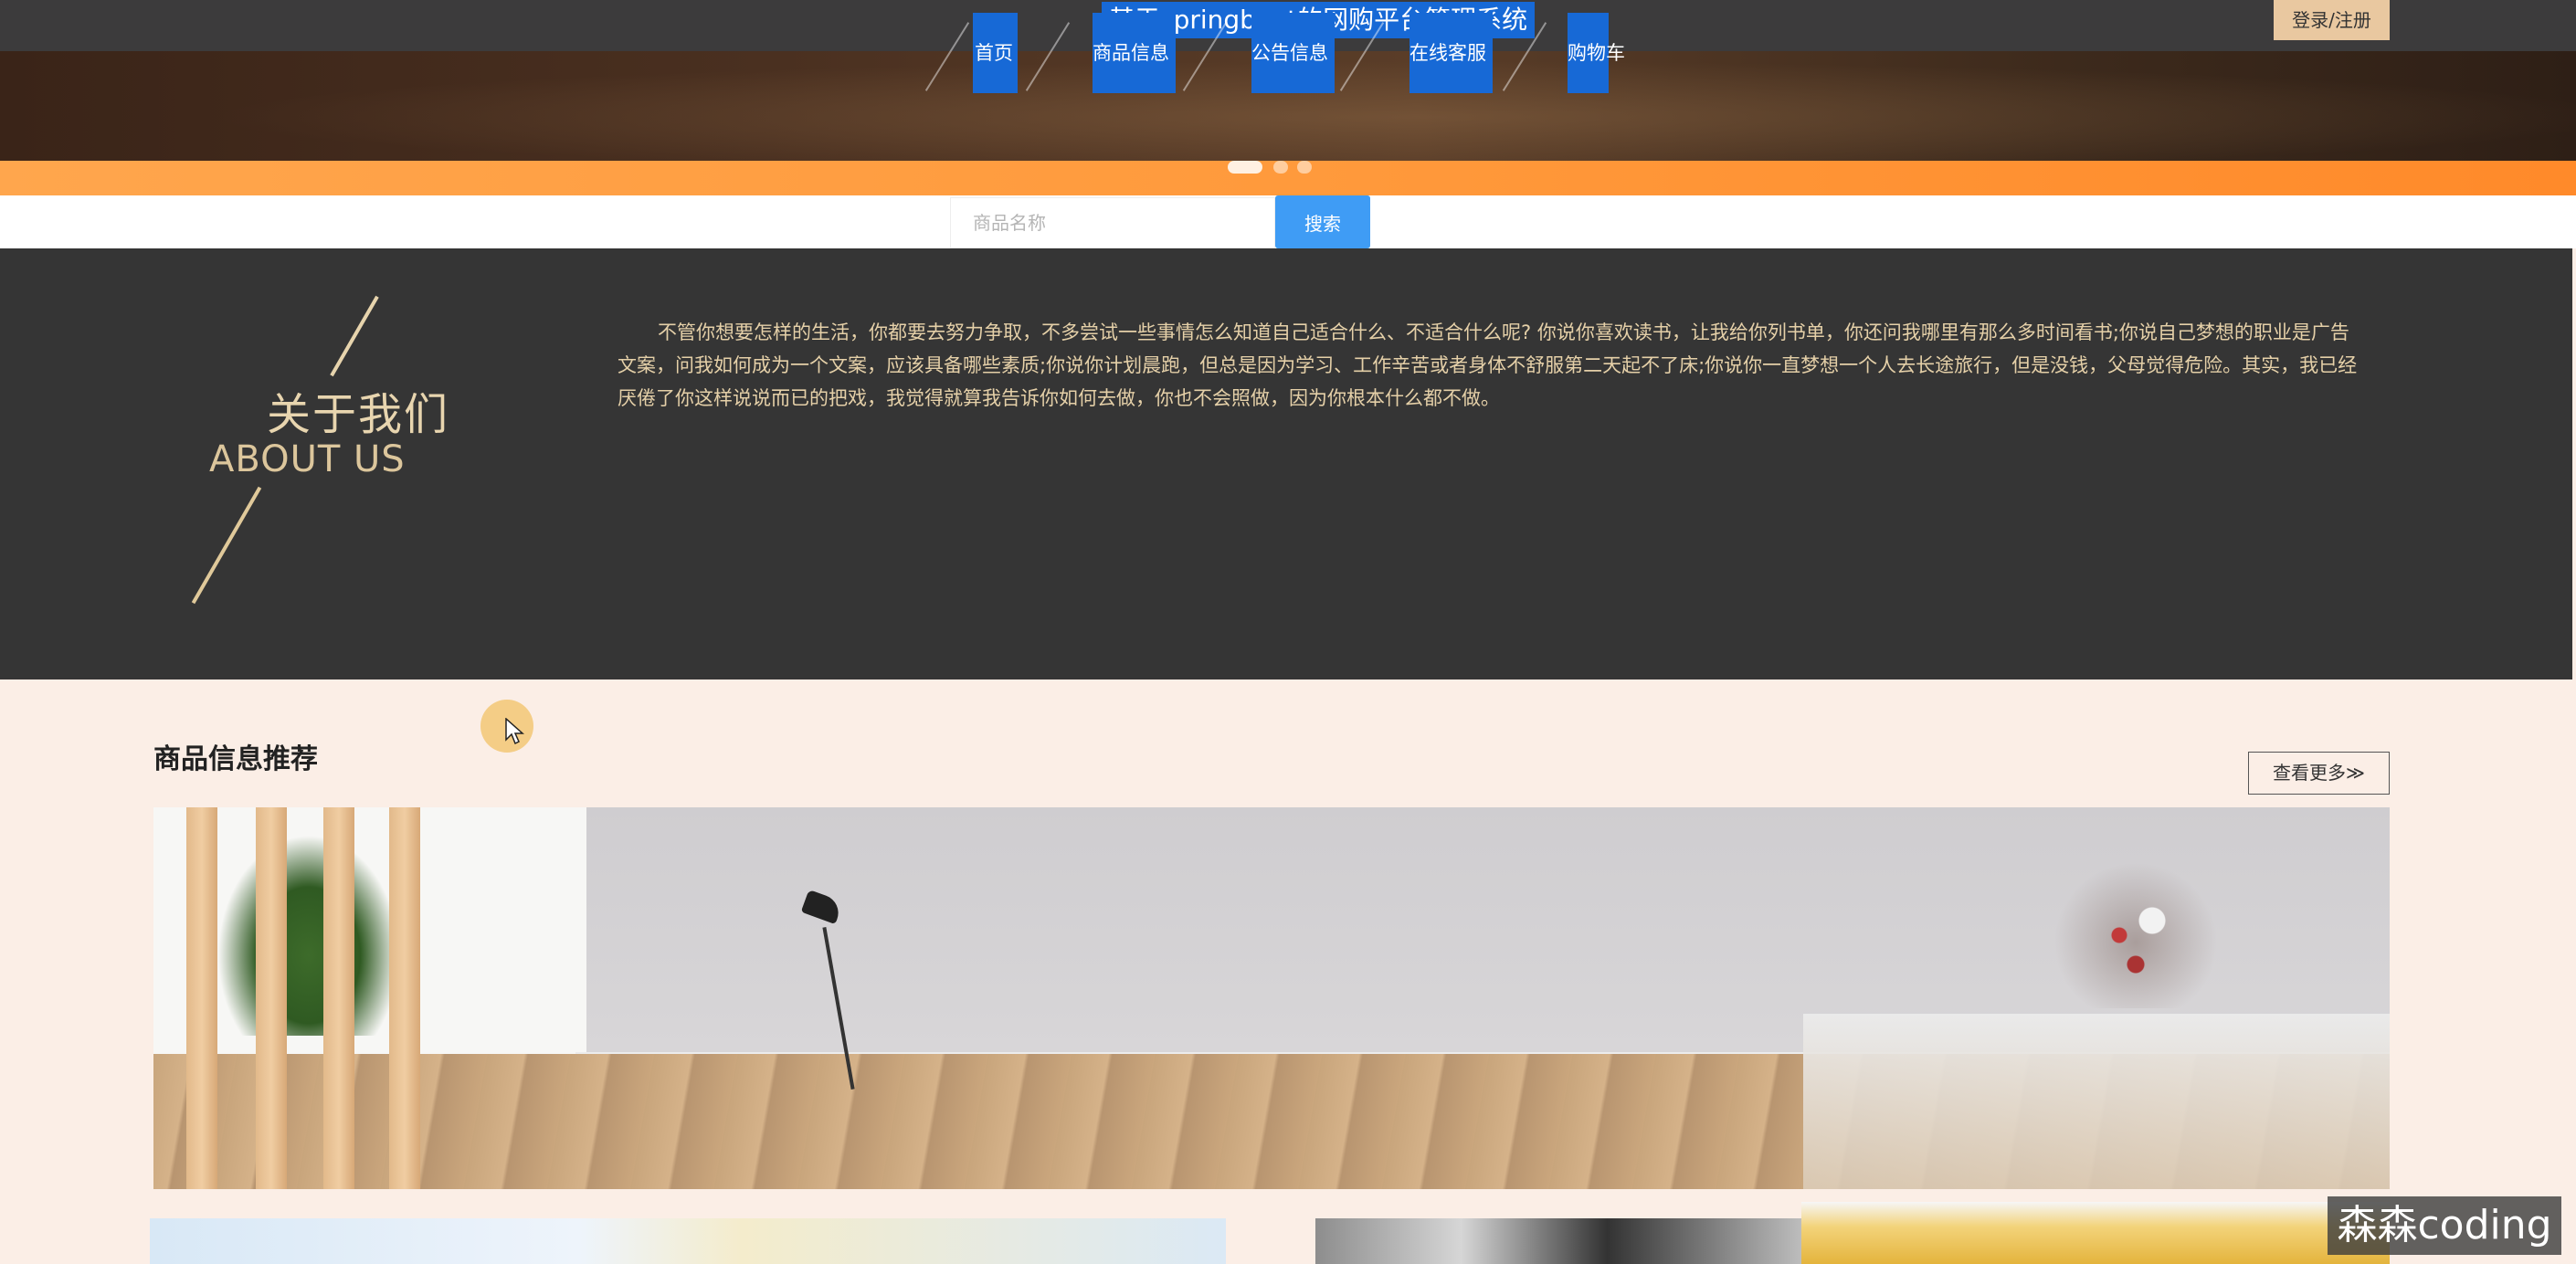  I want to click on nav-item-cart: 购物车, so click(1597, 53).